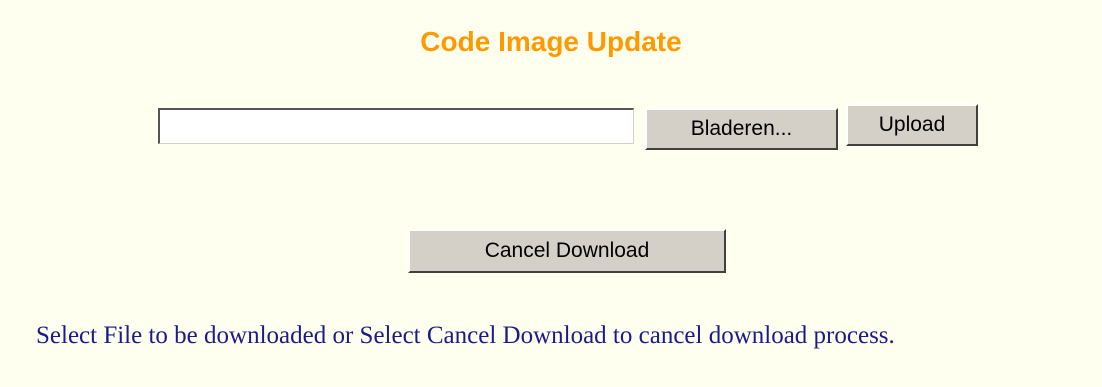  Describe the element at coordinates (396, 126) in the screenshot. I see `file-path-input` at that location.